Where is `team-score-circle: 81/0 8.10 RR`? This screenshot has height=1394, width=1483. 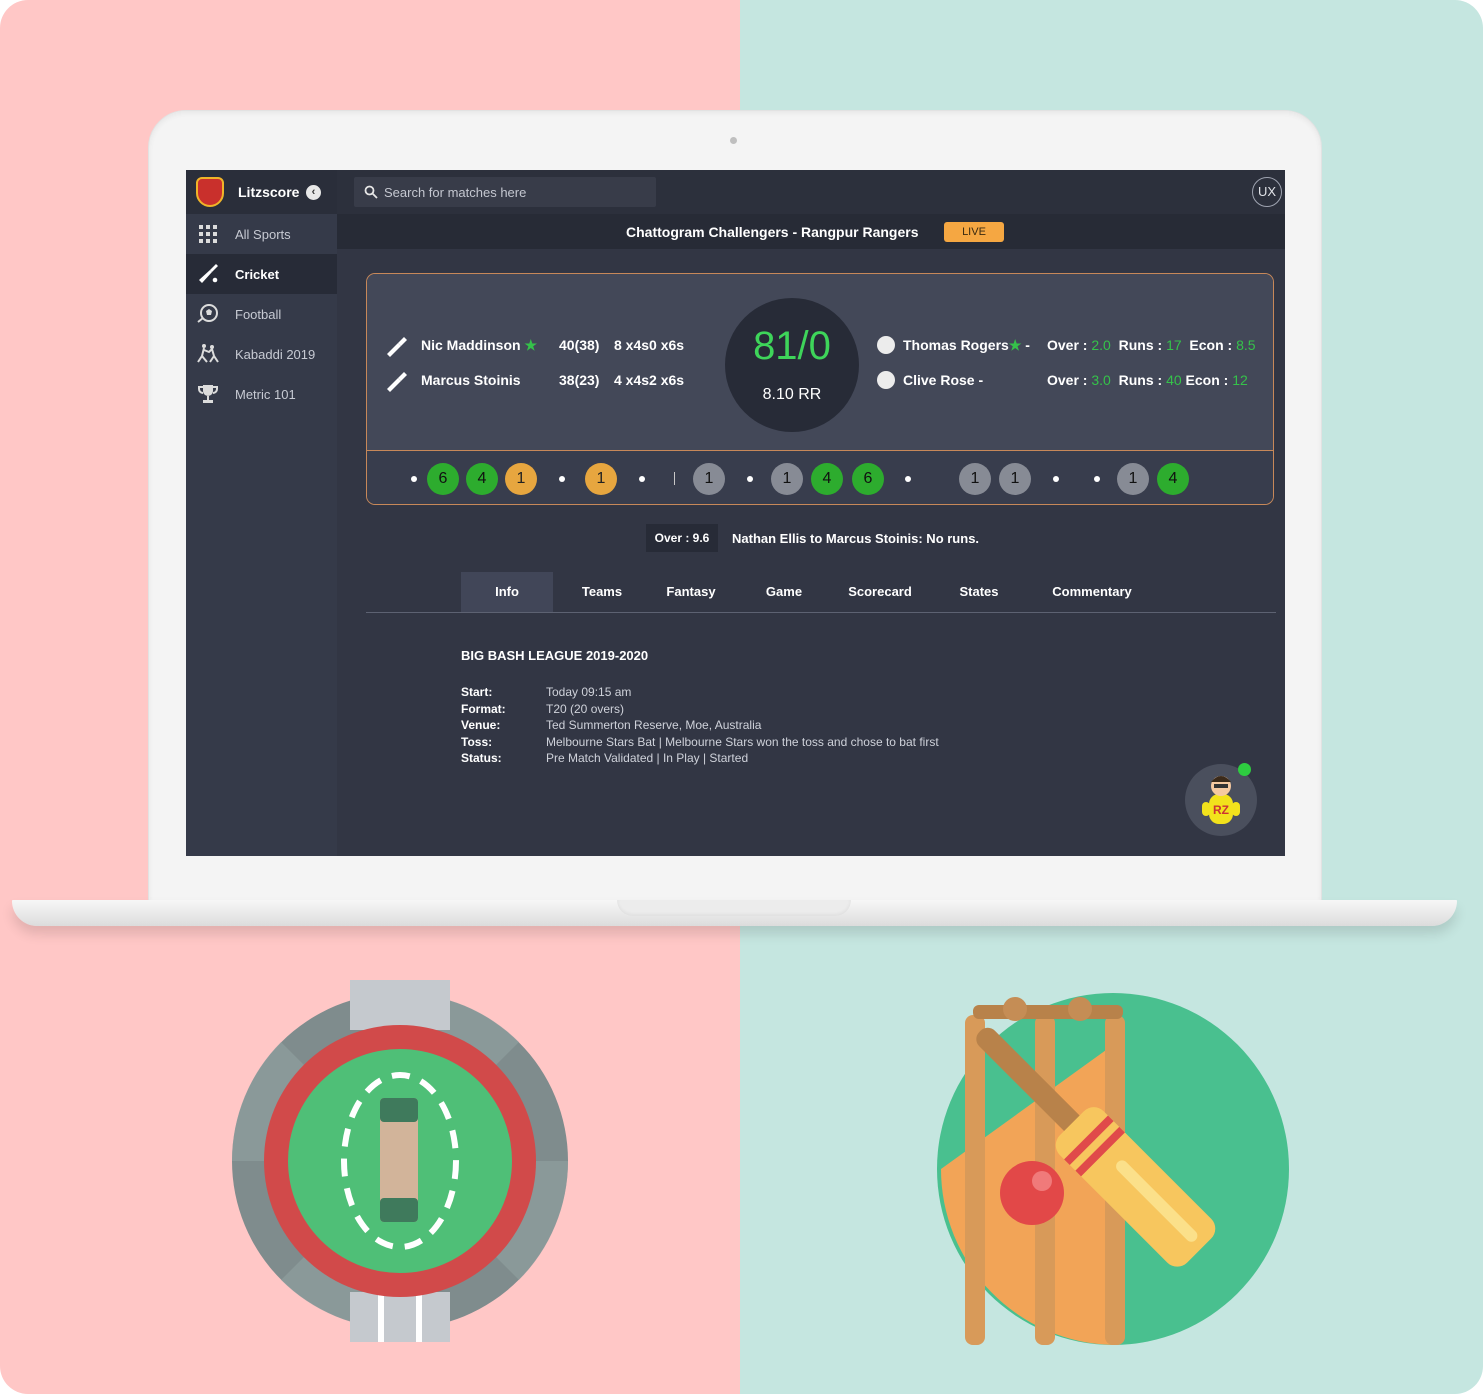
team-score-circle: 81/0 8.10 RR is located at coordinates (792, 365).